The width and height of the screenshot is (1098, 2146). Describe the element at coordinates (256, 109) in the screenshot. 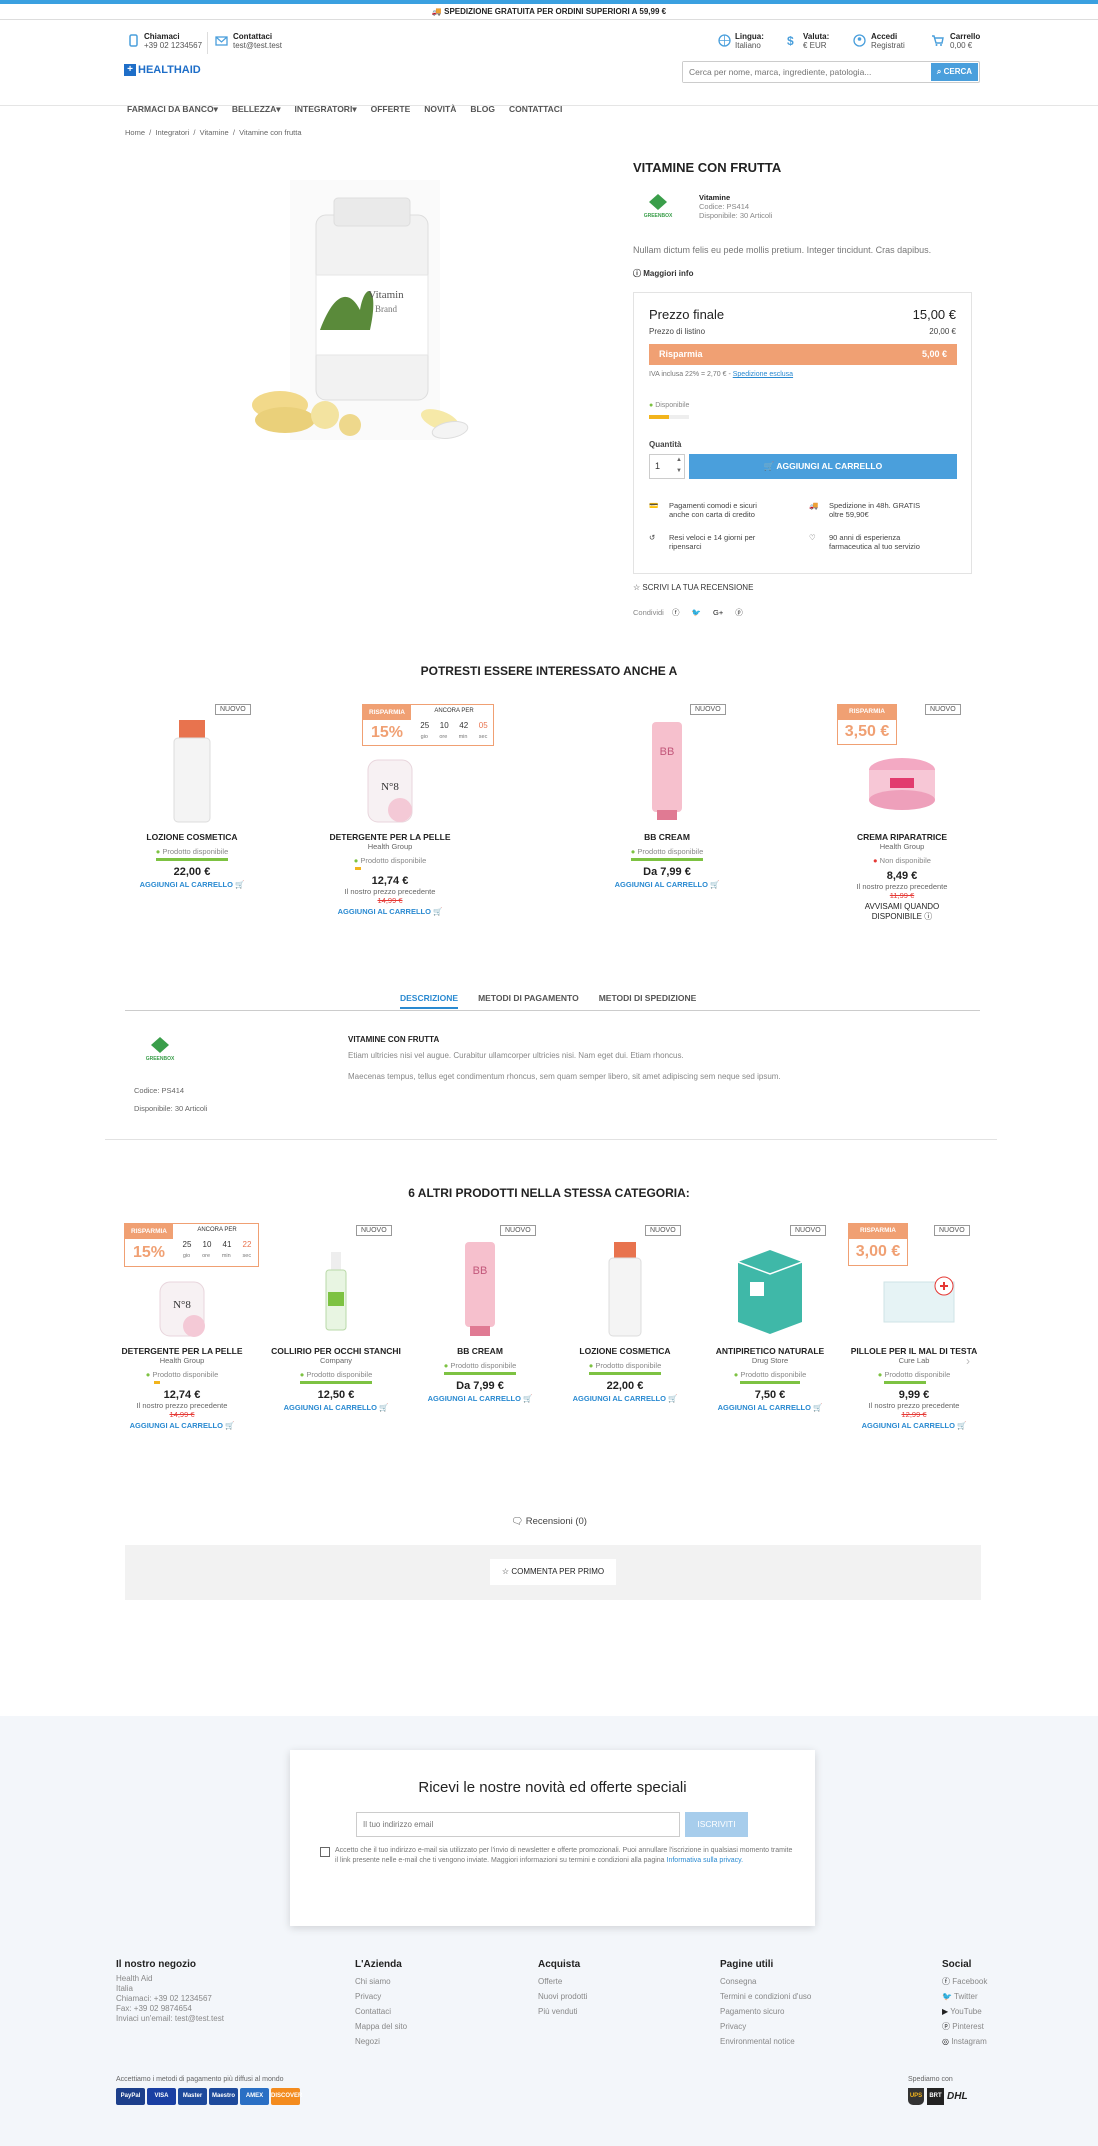

I see `nav-item-bellezza: BELLEZZA▾` at that location.